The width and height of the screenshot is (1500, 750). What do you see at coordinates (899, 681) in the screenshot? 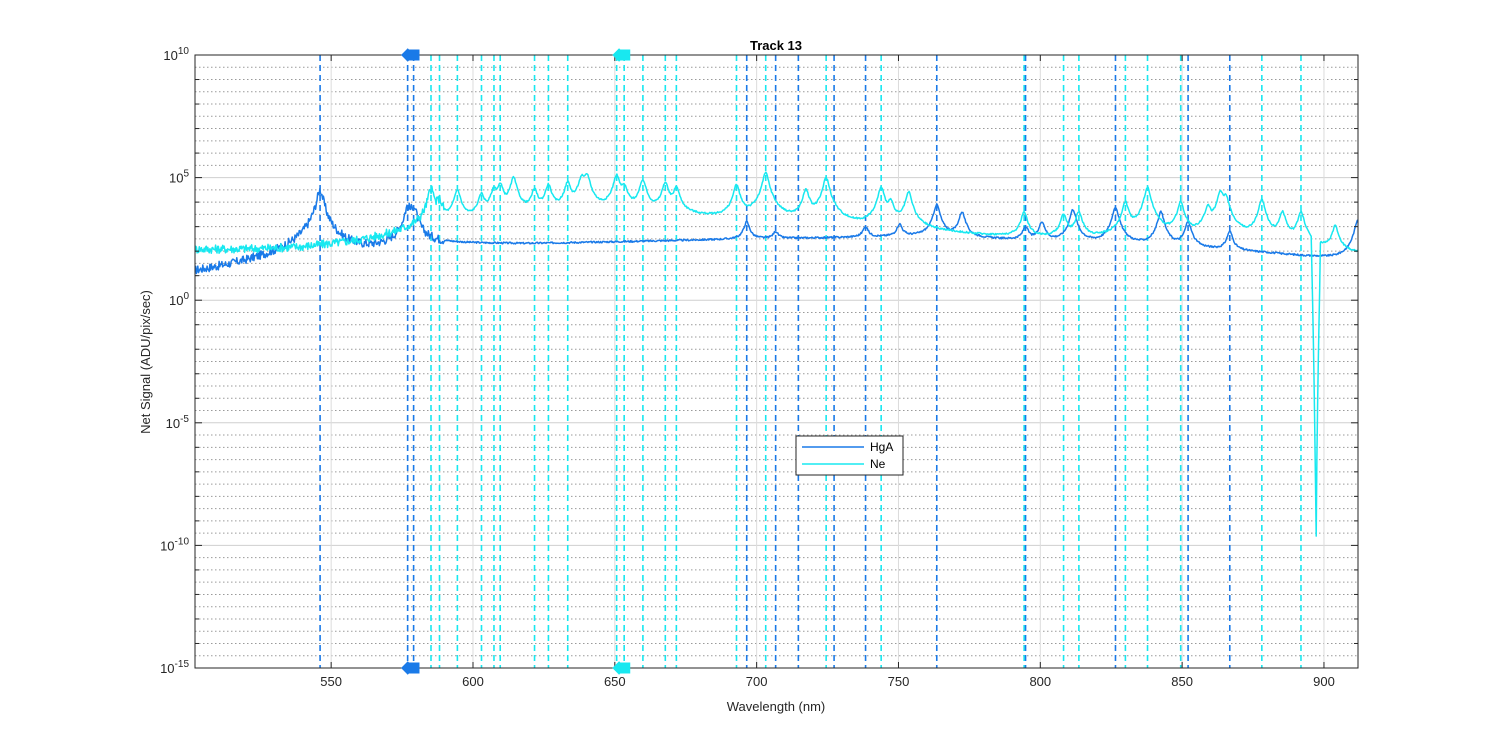
I see `x-tick-label: 750` at bounding box center [899, 681].